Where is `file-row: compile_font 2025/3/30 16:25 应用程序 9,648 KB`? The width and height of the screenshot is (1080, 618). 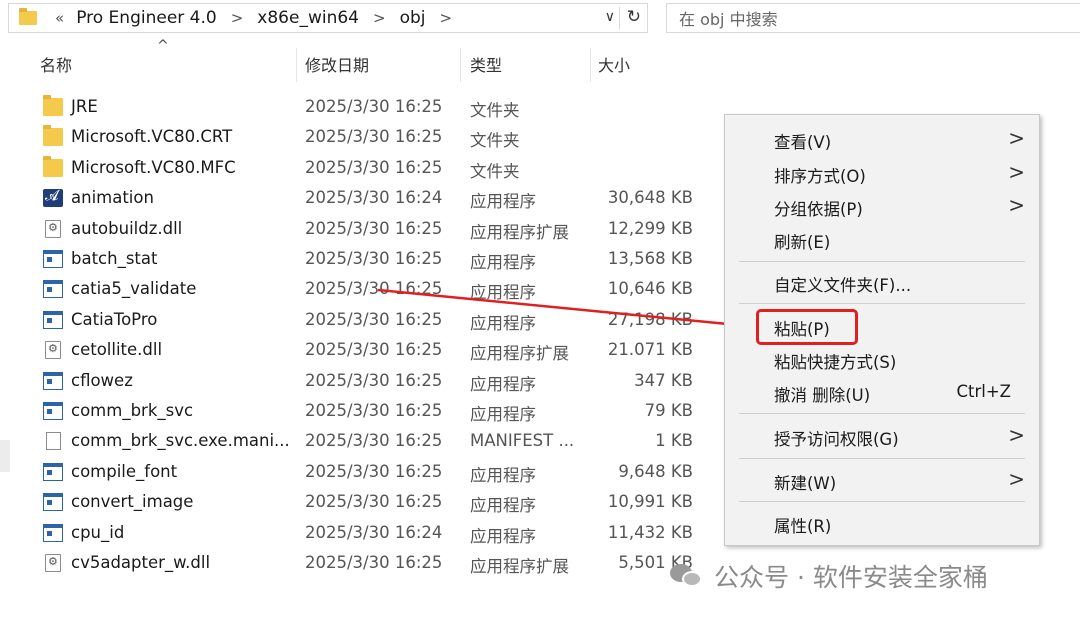
file-row: compile_font 2025/3/30 16:25 应用程序 9,648 KB is located at coordinates (360, 472).